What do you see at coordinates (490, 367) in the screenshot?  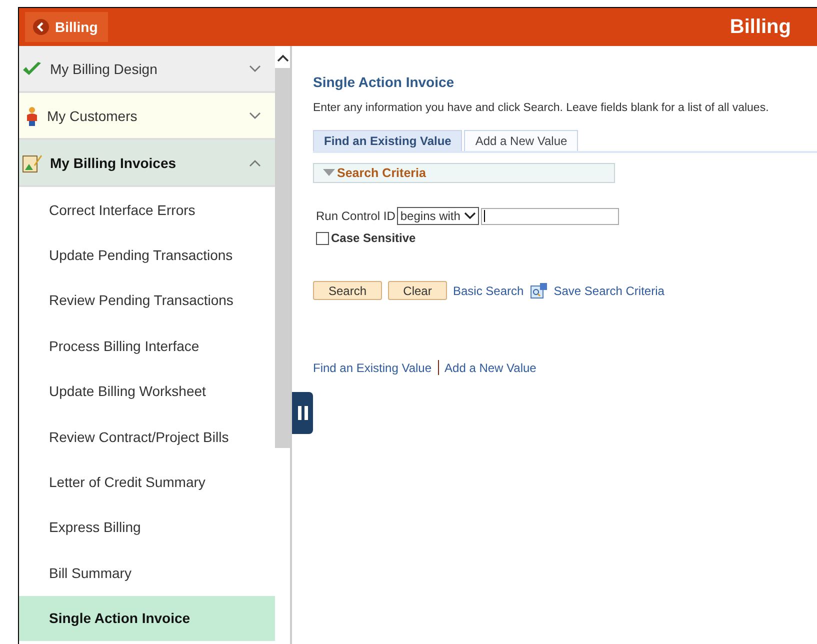 I see `add-new-link: Add a New Value` at bounding box center [490, 367].